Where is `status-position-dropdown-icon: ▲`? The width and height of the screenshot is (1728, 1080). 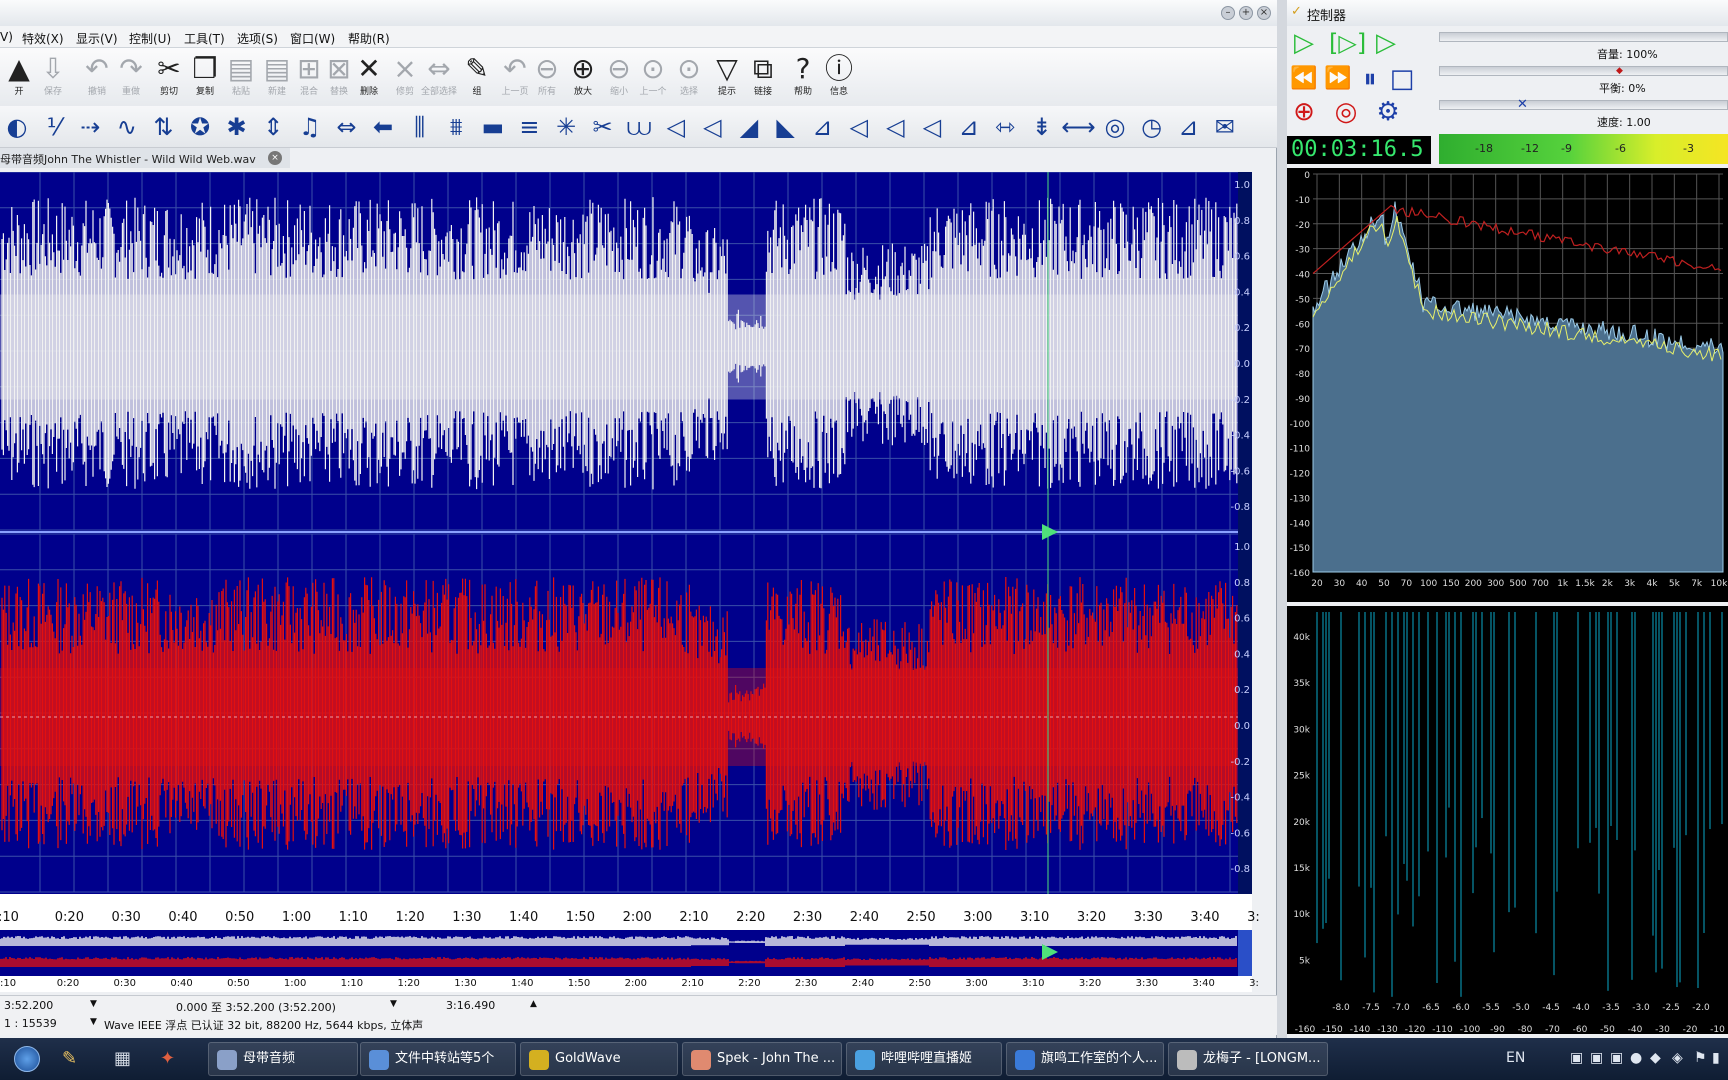 status-position-dropdown-icon: ▲ is located at coordinates (533, 1004).